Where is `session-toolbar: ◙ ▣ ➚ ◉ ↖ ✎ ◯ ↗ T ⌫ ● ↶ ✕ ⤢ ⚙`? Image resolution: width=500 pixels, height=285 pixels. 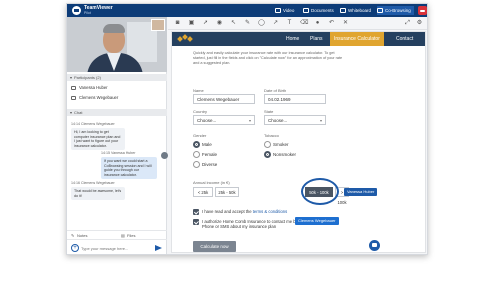
session-toolbar: ◙ ▣ ➚ ◉ ↖ ✎ ◯ ↗ T ⌫ ● ↶ ✕ ⤢ ⚙ is located at coordinates (297, 23).